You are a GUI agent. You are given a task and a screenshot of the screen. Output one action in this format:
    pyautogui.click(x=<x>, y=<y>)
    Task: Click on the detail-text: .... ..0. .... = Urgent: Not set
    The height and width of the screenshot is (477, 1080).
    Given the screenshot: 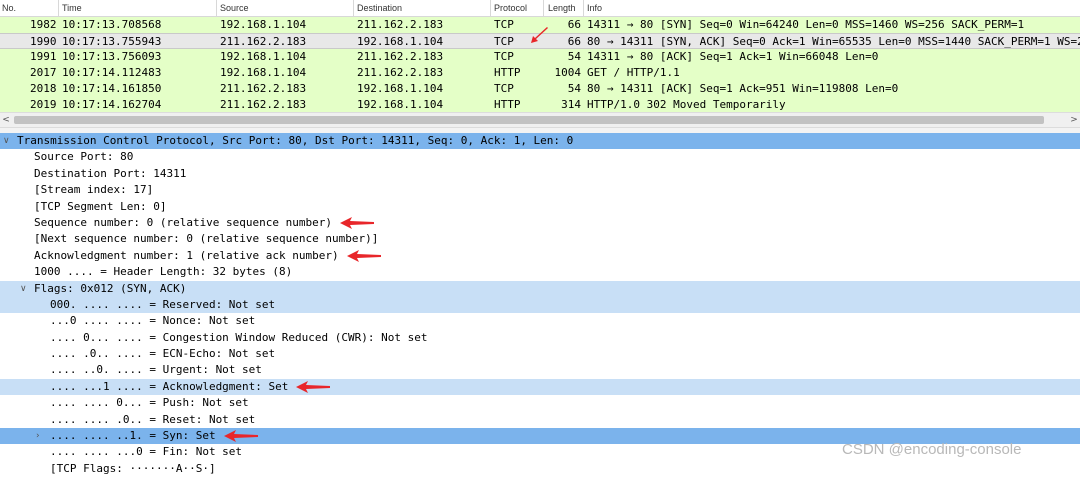 What is the action you would take?
    pyautogui.click(x=156, y=370)
    